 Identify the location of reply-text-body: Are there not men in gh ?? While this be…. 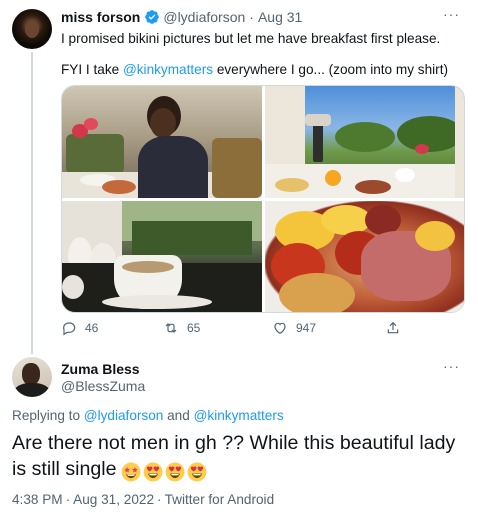
(234, 456).